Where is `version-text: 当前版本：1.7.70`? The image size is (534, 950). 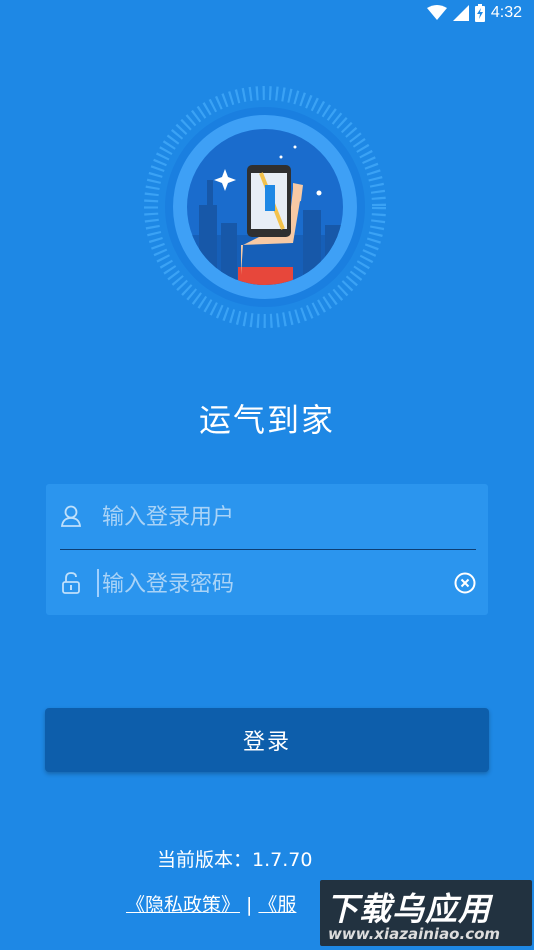 version-text: 当前版本：1.7.70 is located at coordinates (235, 860).